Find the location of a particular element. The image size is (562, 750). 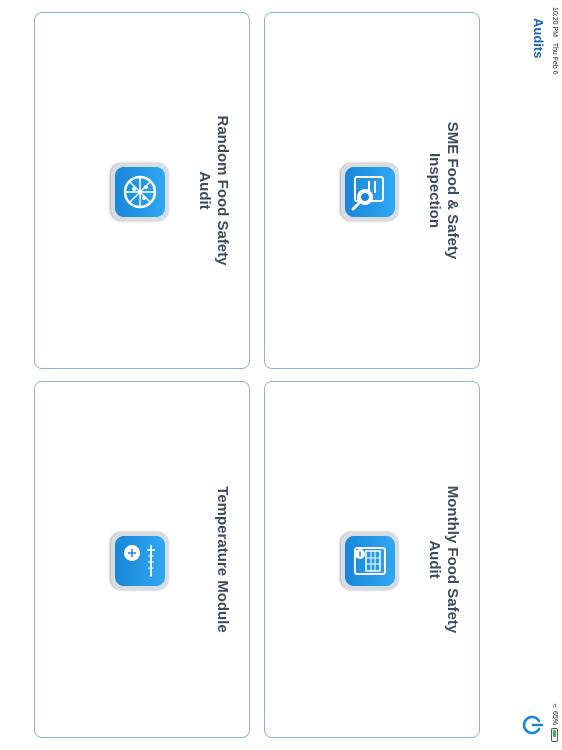

status-time: 10:20 PM is located at coordinates (554, 22).